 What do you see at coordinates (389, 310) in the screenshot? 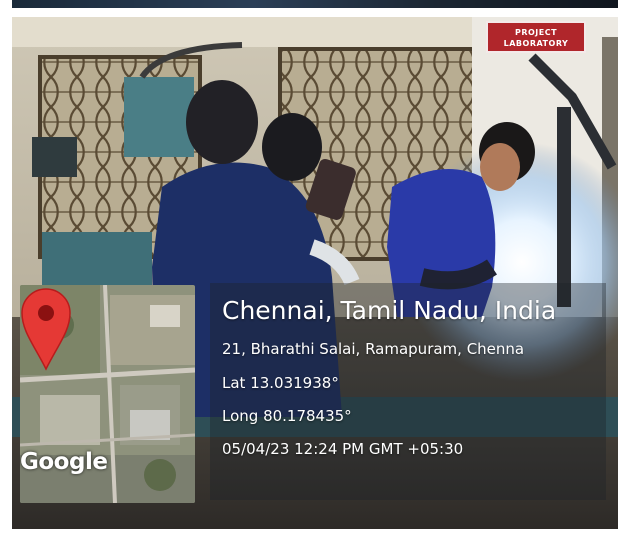
I see `location-title: Chennai, Tamil Nadu, India` at bounding box center [389, 310].